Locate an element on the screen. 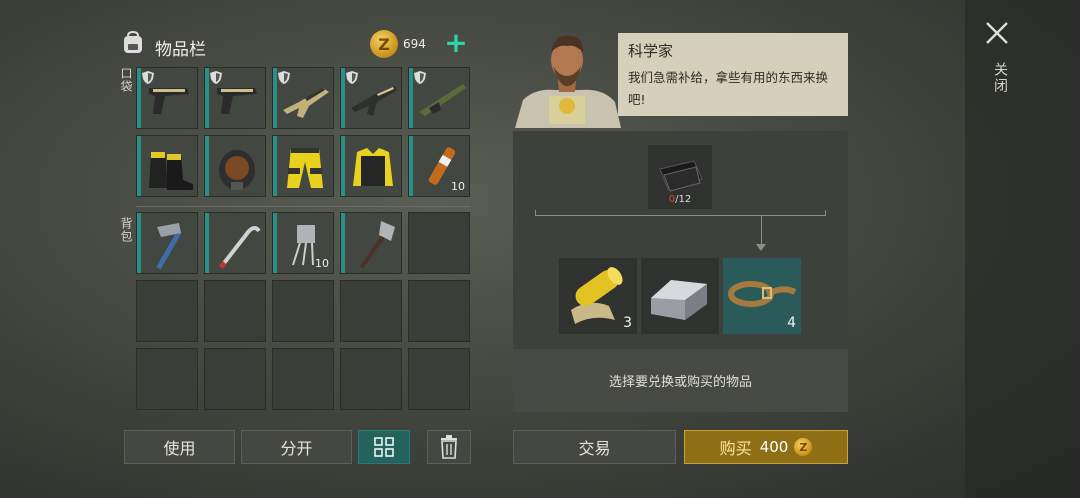 The image size is (1080, 498). backpack-slot-transistor: 10 is located at coordinates (303, 243).